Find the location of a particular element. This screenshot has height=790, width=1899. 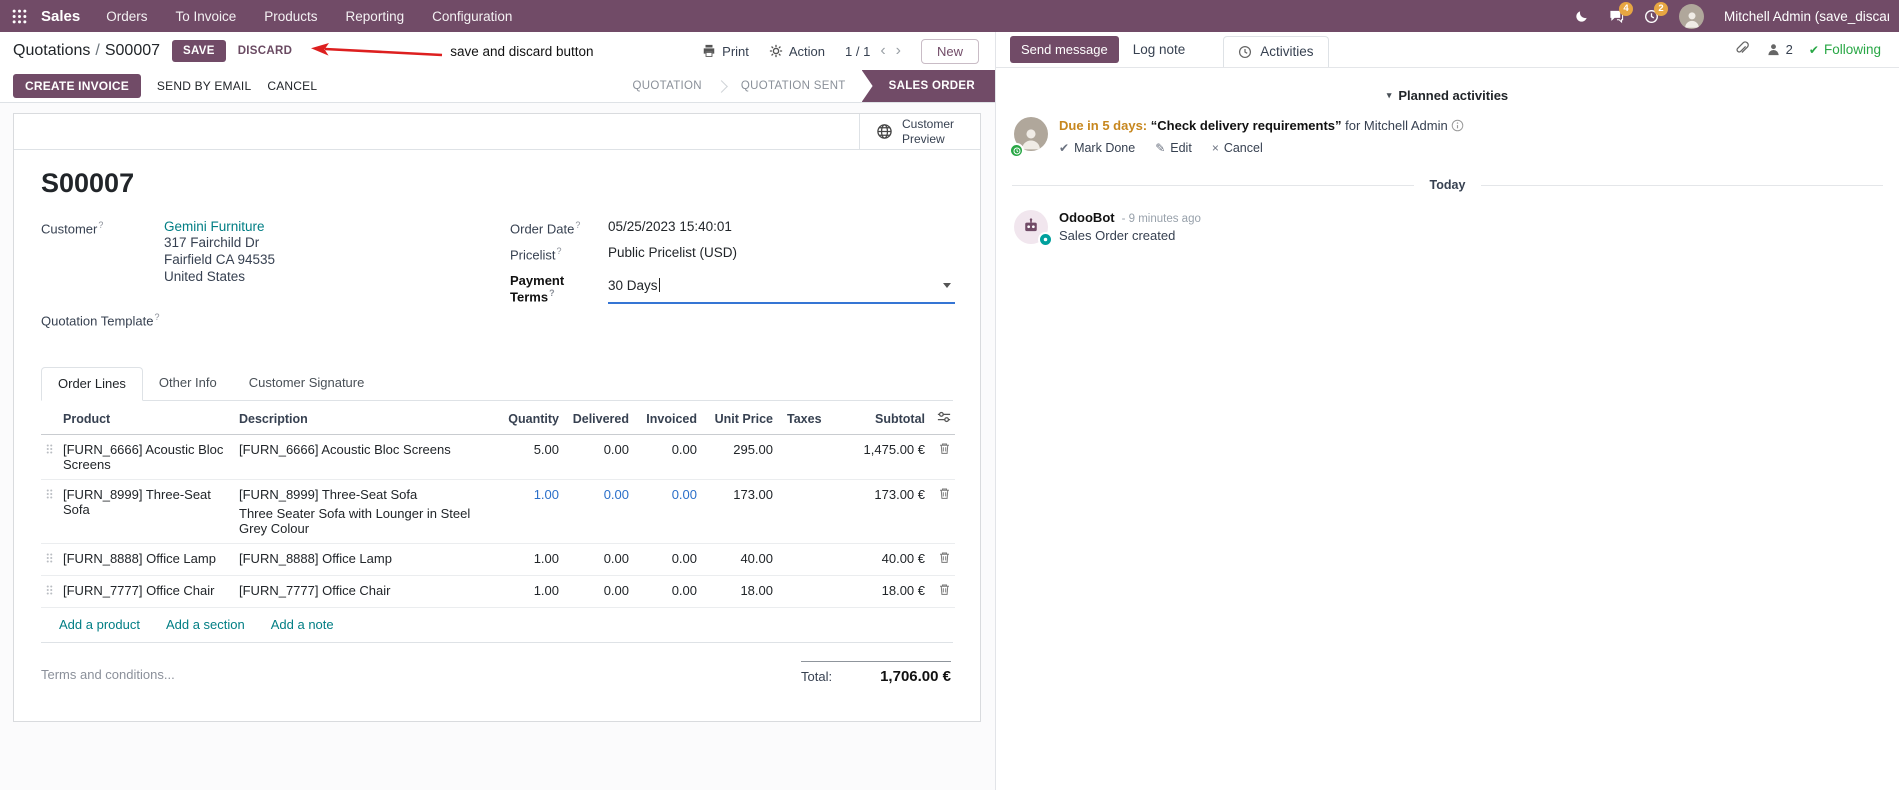

send-by-email-button: SEND BY EMAIL is located at coordinates (204, 86).